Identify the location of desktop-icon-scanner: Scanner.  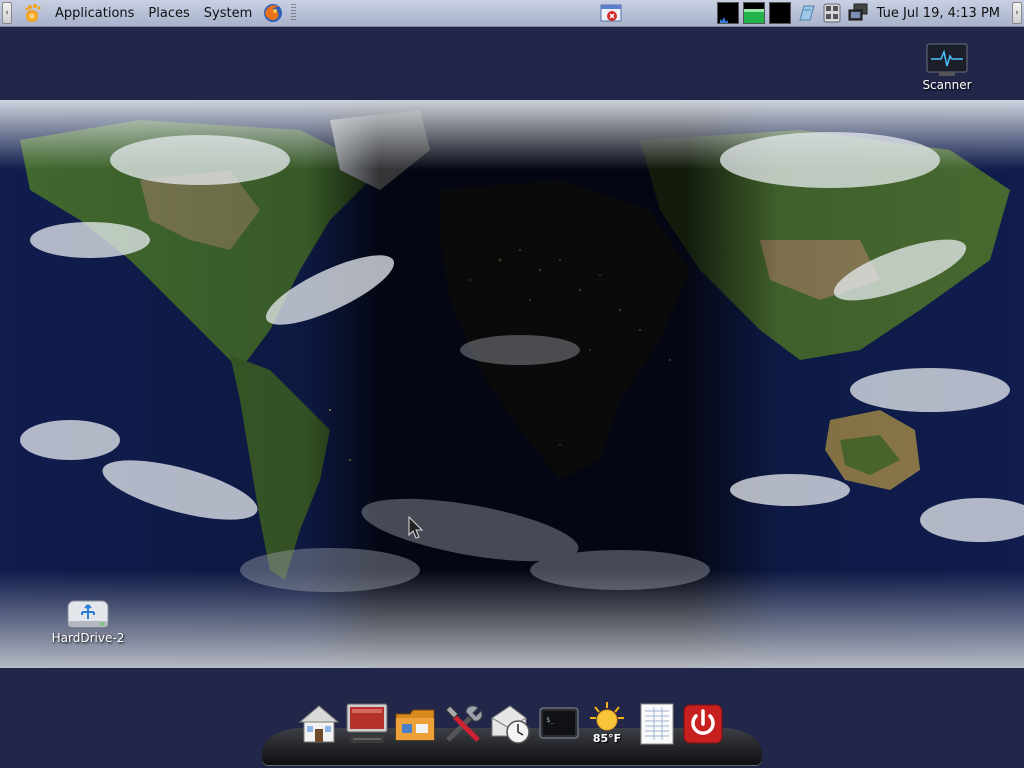
(947, 67).